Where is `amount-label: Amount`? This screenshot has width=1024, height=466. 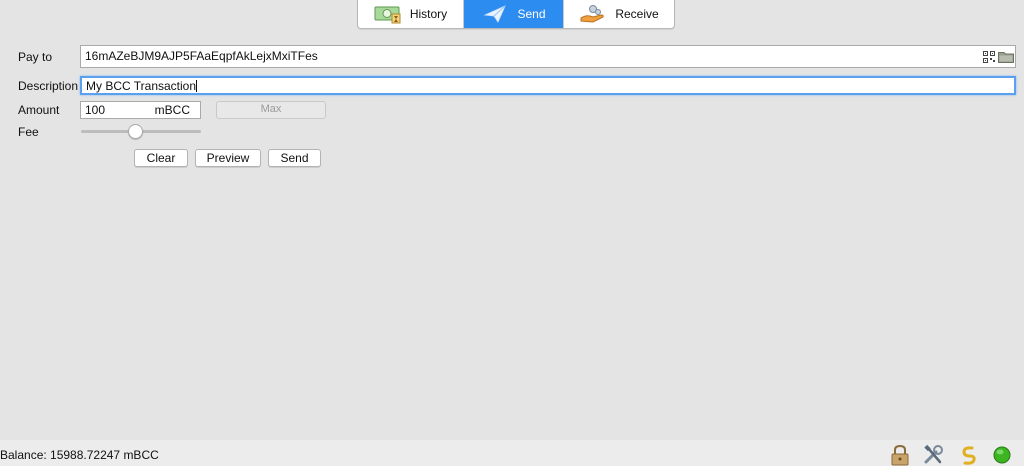
amount-label: Amount is located at coordinates (39, 110).